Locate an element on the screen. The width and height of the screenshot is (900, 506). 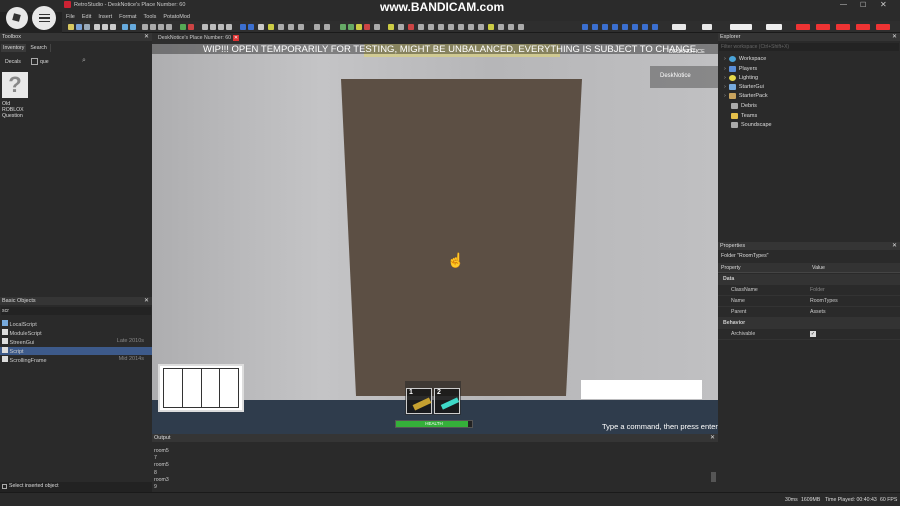
cut-icon is located at coordinates (97, 27).